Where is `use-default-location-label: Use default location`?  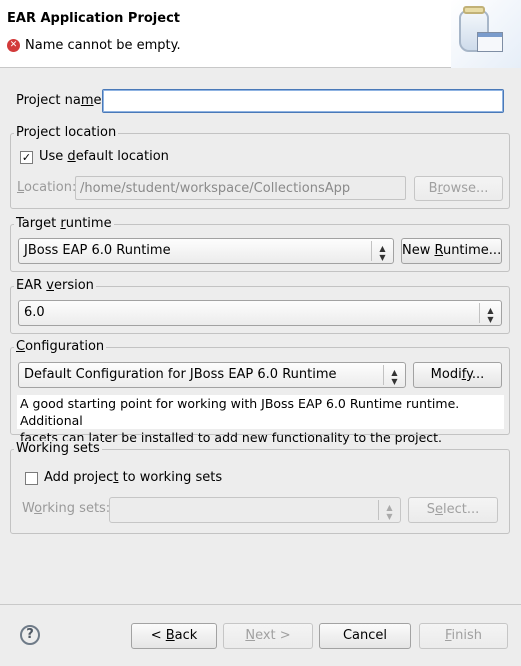
use-default-location-label: Use default location is located at coordinates (104, 156).